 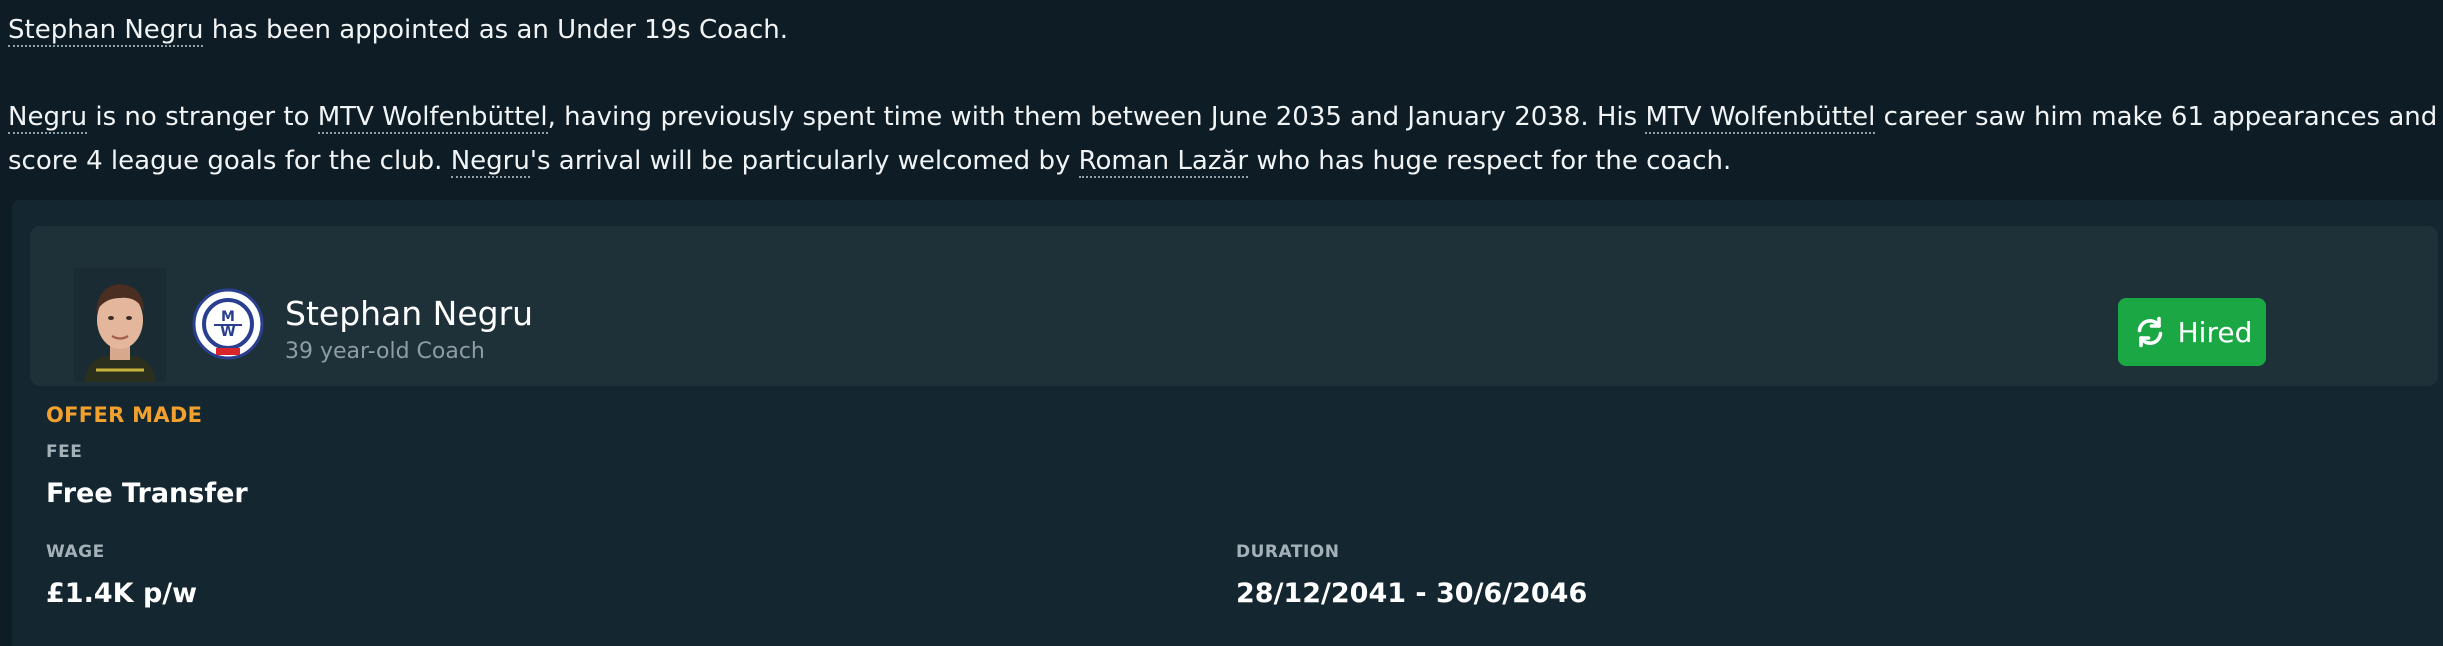 What do you see at coordinates (228, 317) in the screenshot?
I see `svg-text: M` at bounding box center [228, 317].